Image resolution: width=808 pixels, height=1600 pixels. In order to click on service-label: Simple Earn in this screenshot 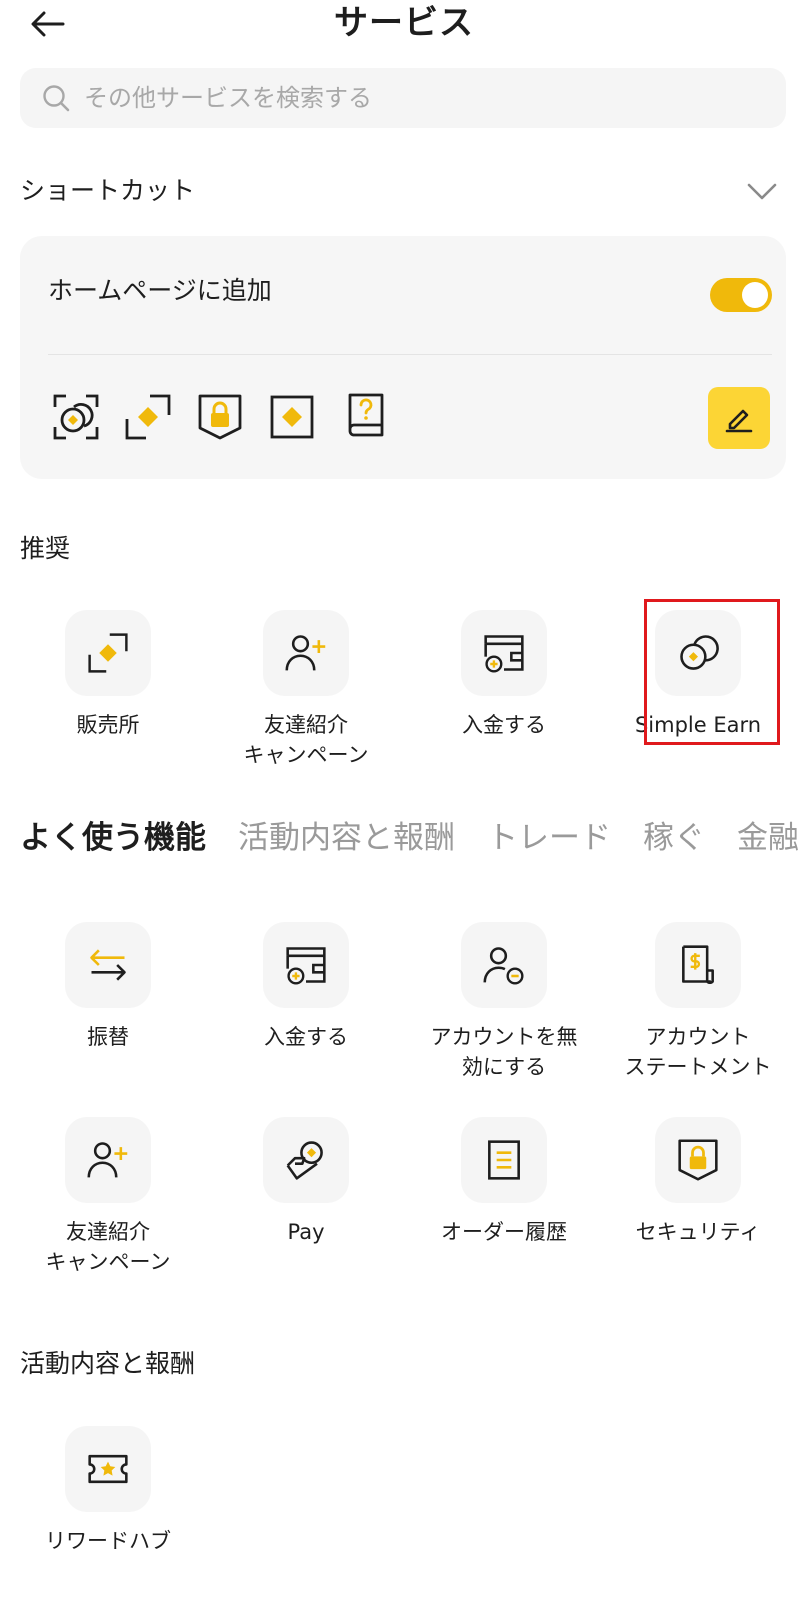, I will do `click(698, 725)`.